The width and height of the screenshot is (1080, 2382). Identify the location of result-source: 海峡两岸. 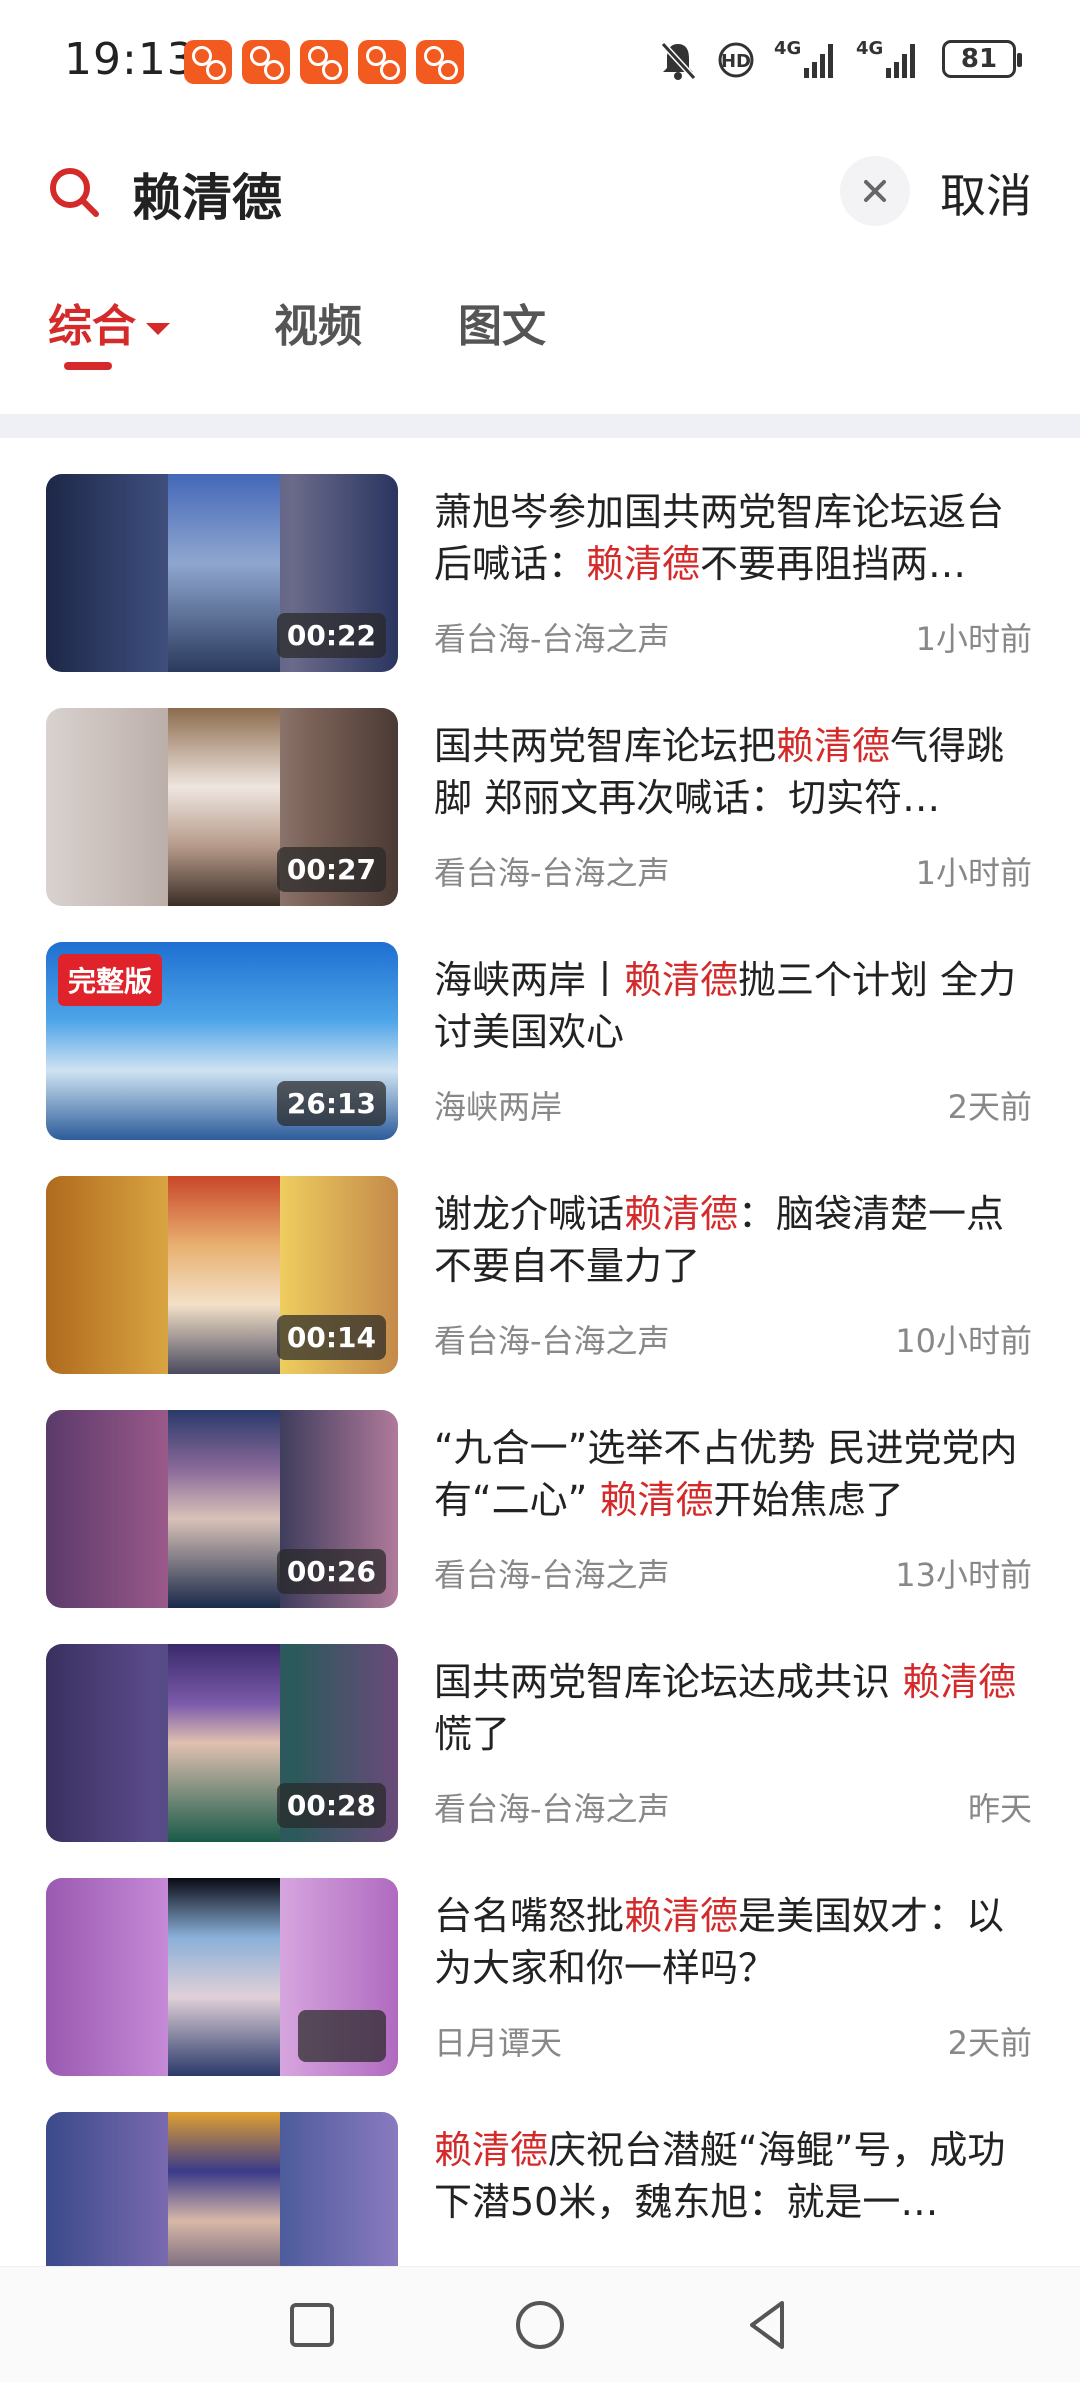
(498, 1107).